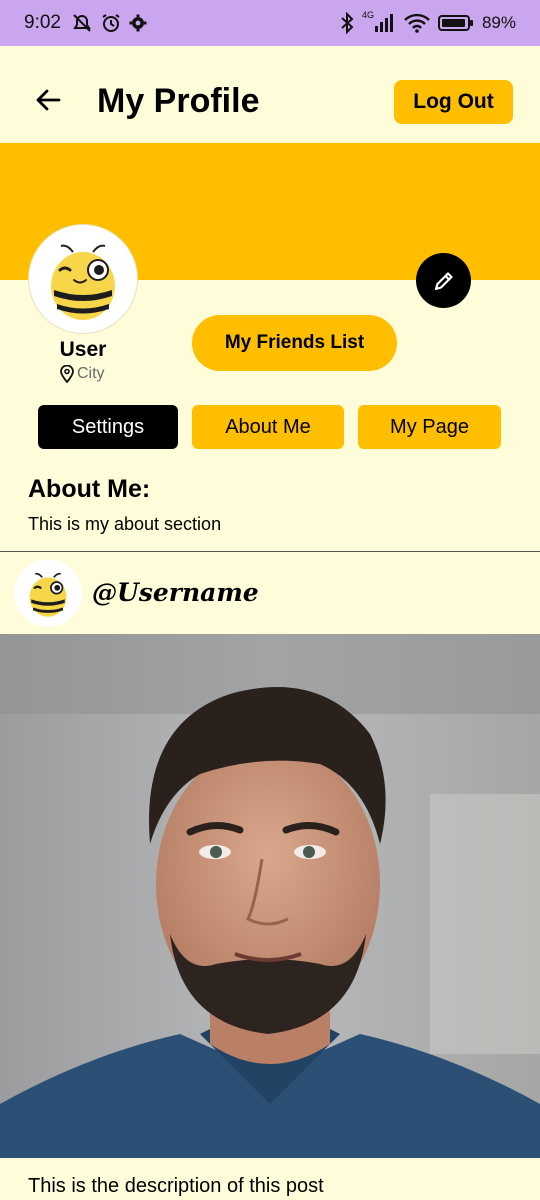 This screenshot has width=540, height=1200. Describe the element at coordinates (125, 524) in the screenshot. I see `about-text: This is my about section` at that location.